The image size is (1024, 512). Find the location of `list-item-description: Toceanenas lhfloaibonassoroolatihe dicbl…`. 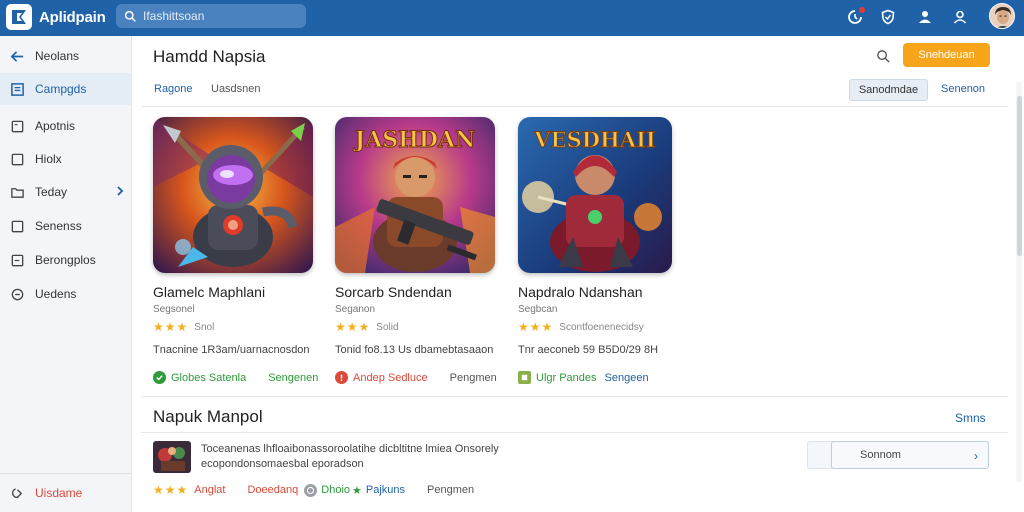

list-item-description: Toceanenas lhfloaibonassoroolatihe dicbl… is located at coordinates (350, 456).